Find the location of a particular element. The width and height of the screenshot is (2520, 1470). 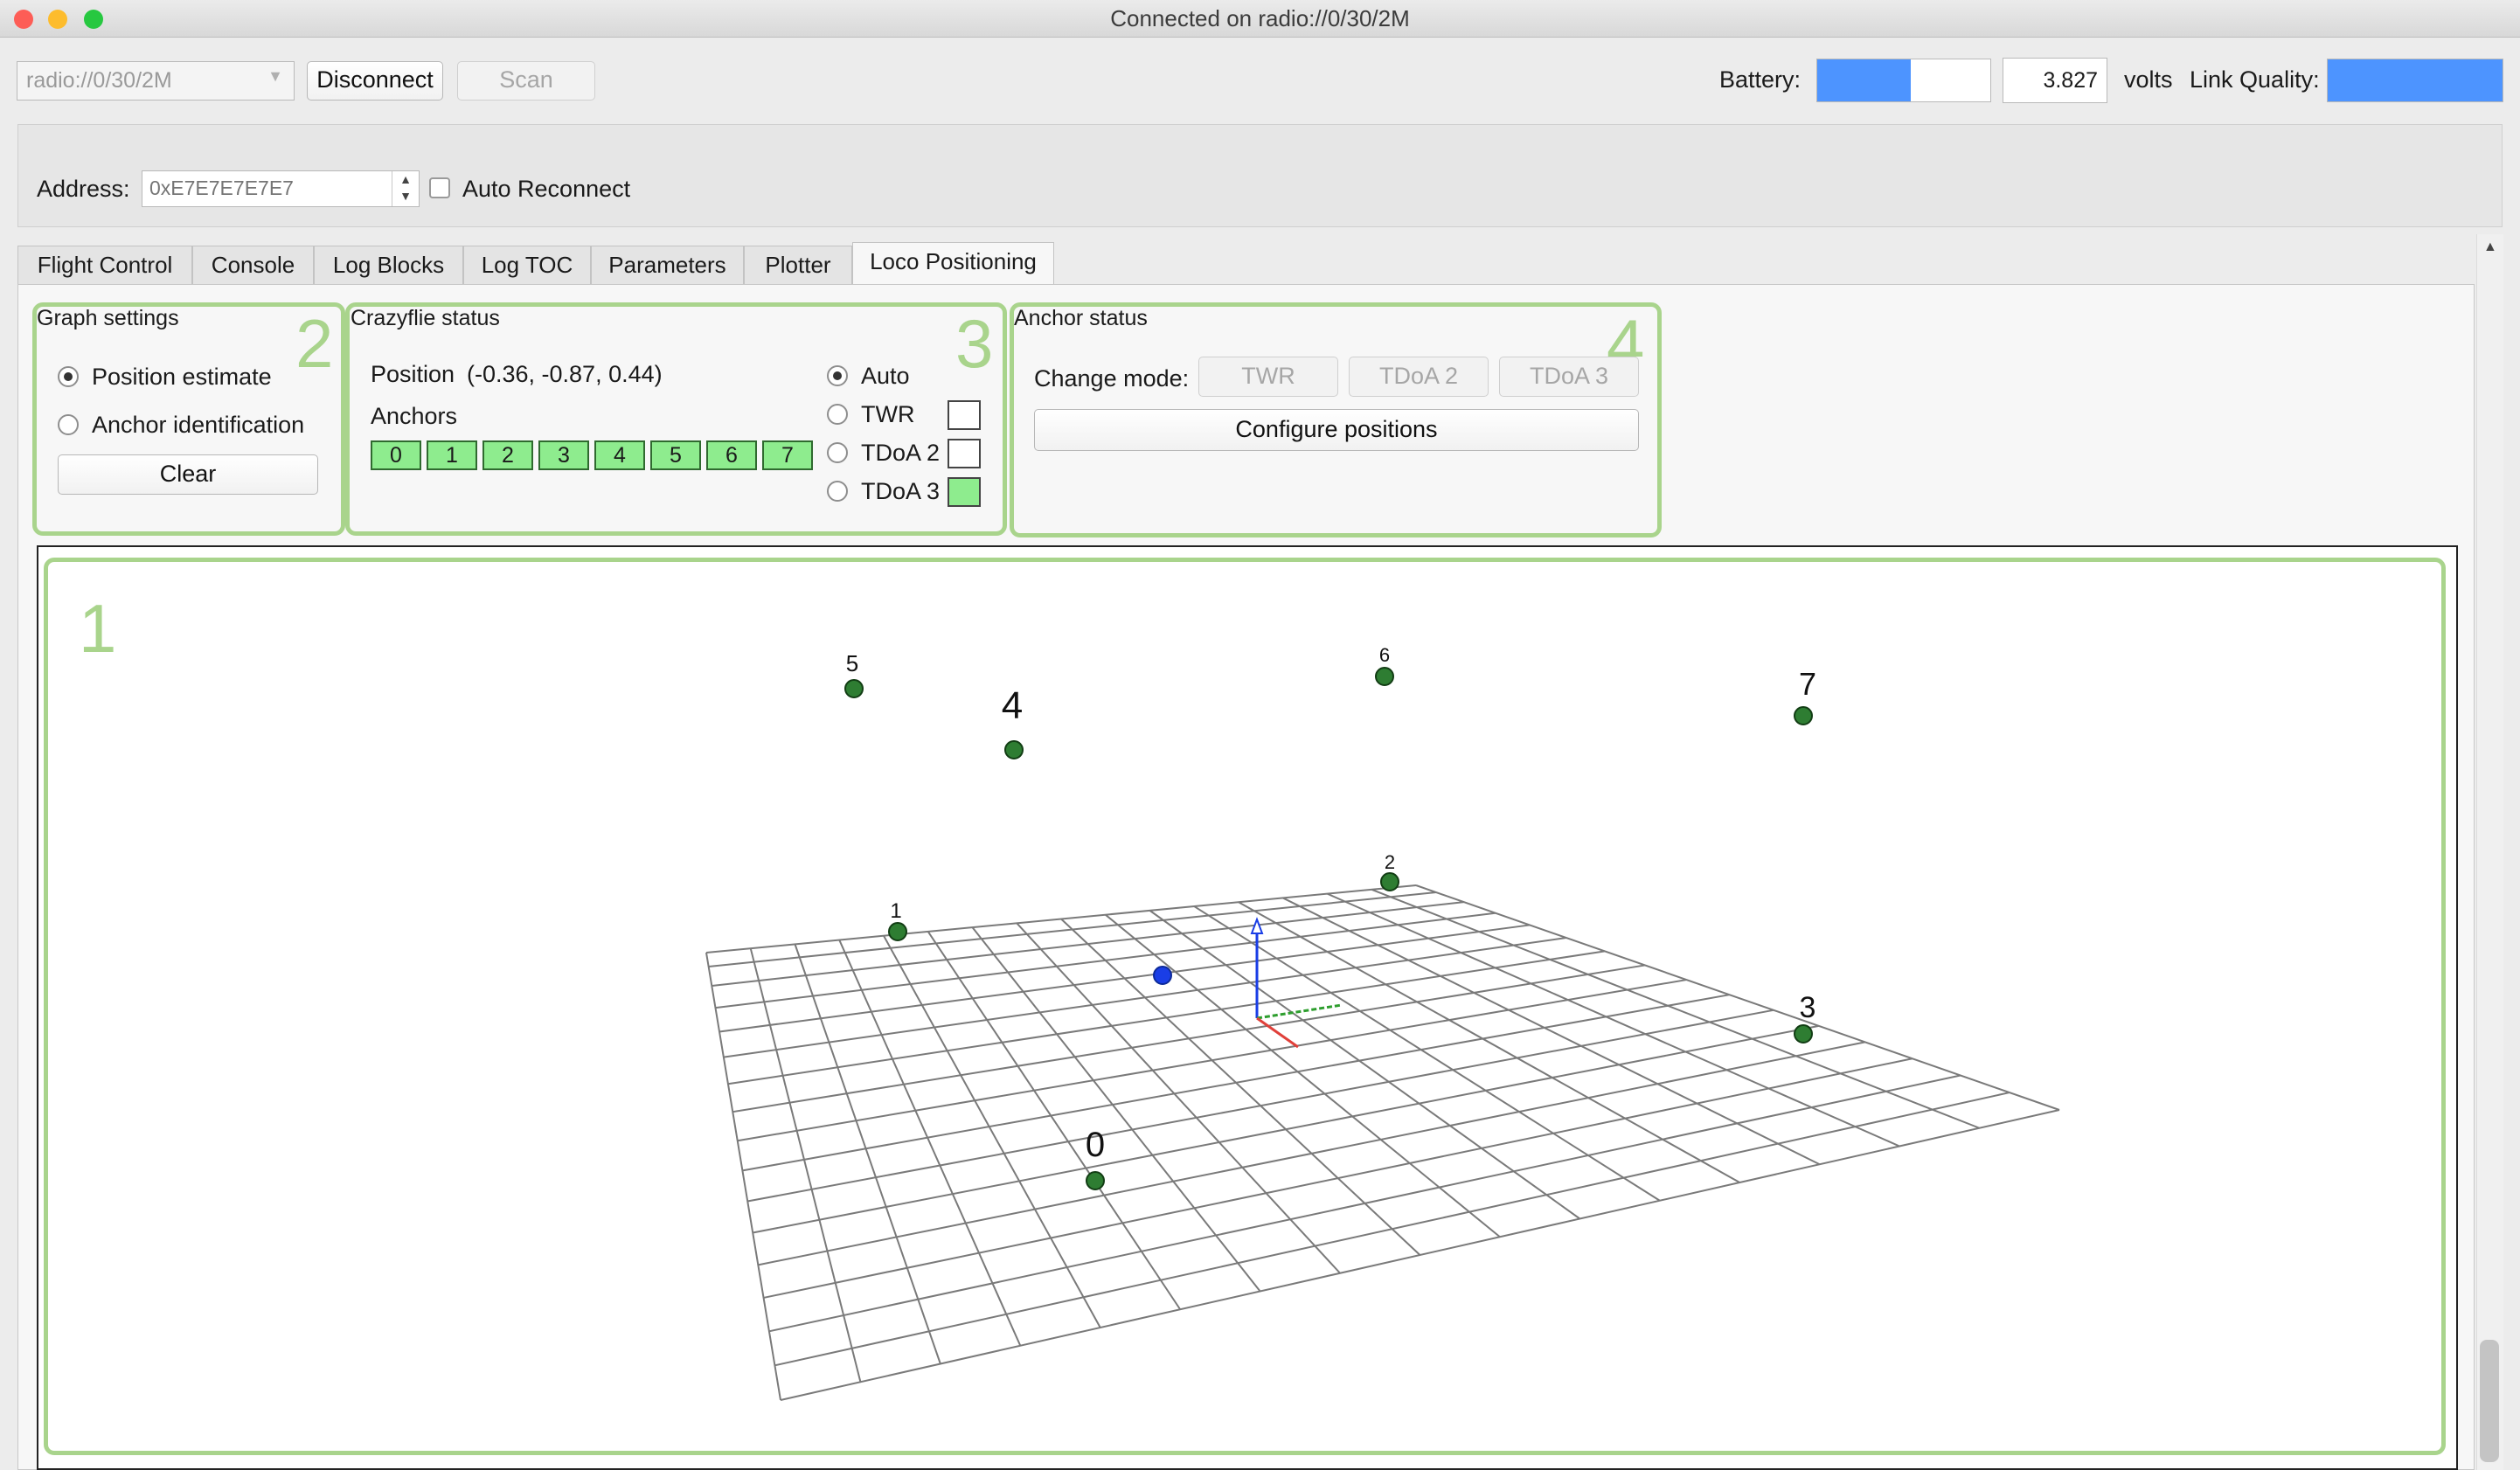

crazyflie-position-marker is located at coordinates (1162, 975).